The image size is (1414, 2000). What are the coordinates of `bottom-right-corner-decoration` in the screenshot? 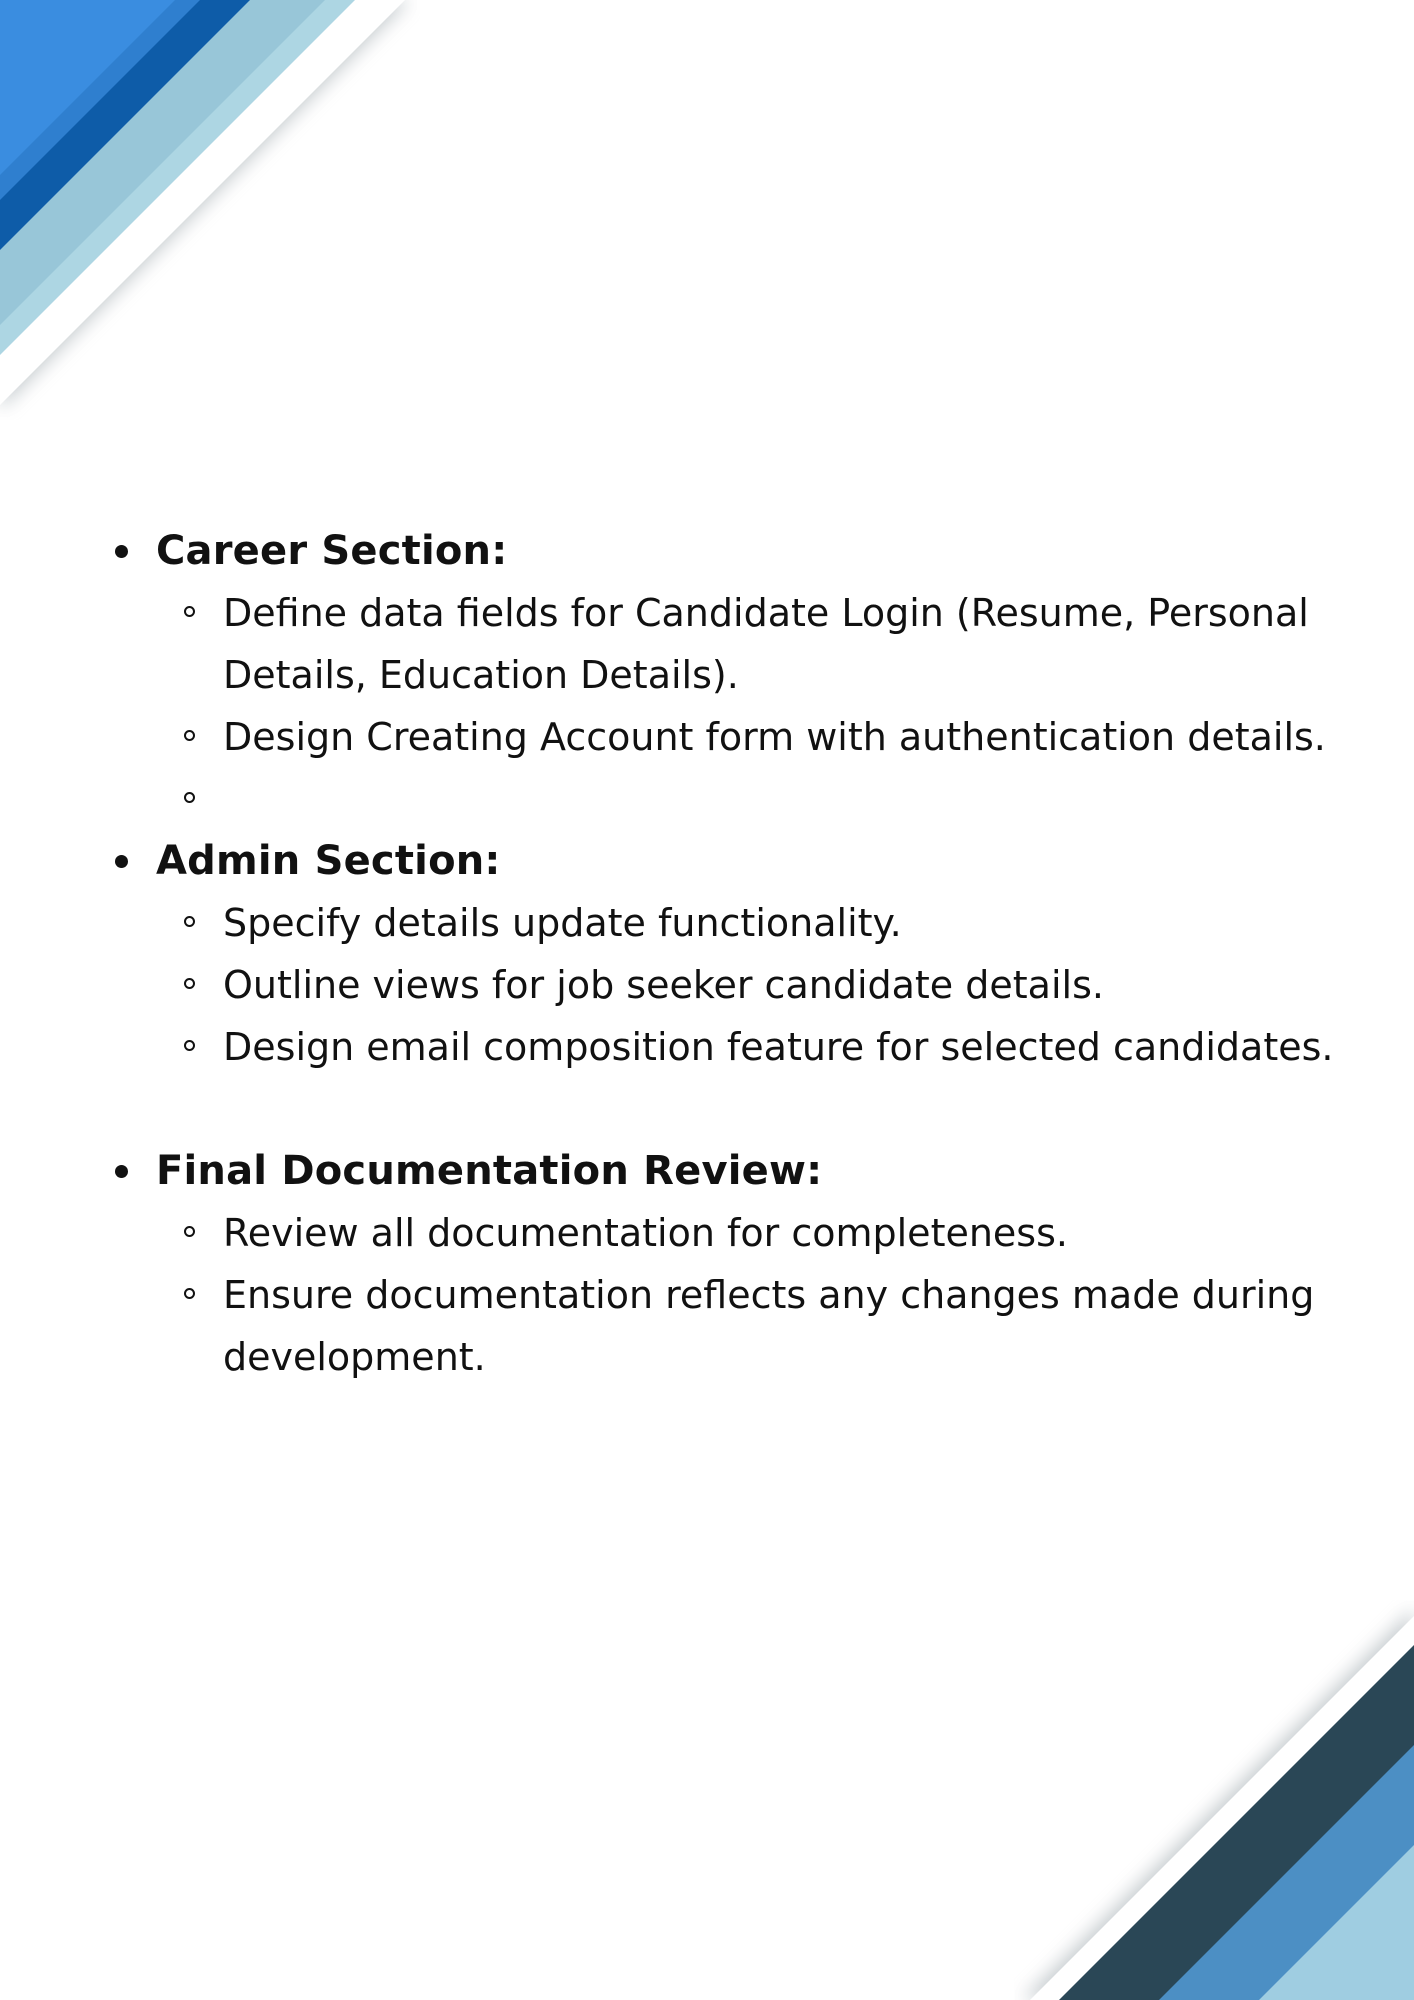 It's located at (1218, 1804).